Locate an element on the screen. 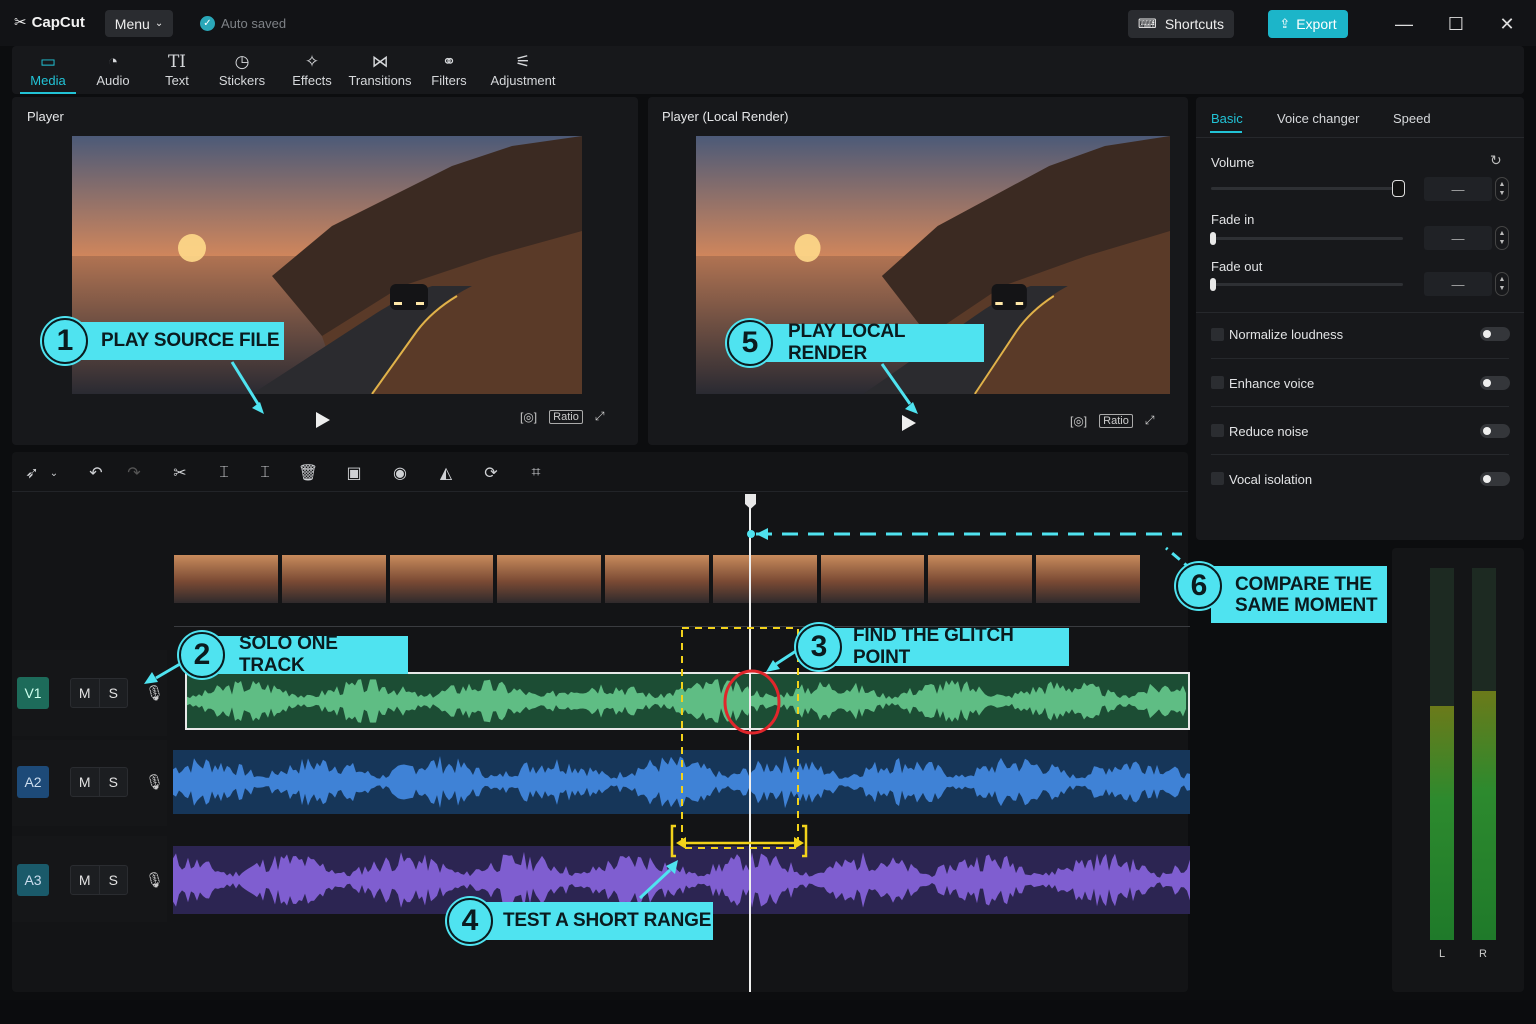  range-bracket-left is located at coordinates (673, 841).